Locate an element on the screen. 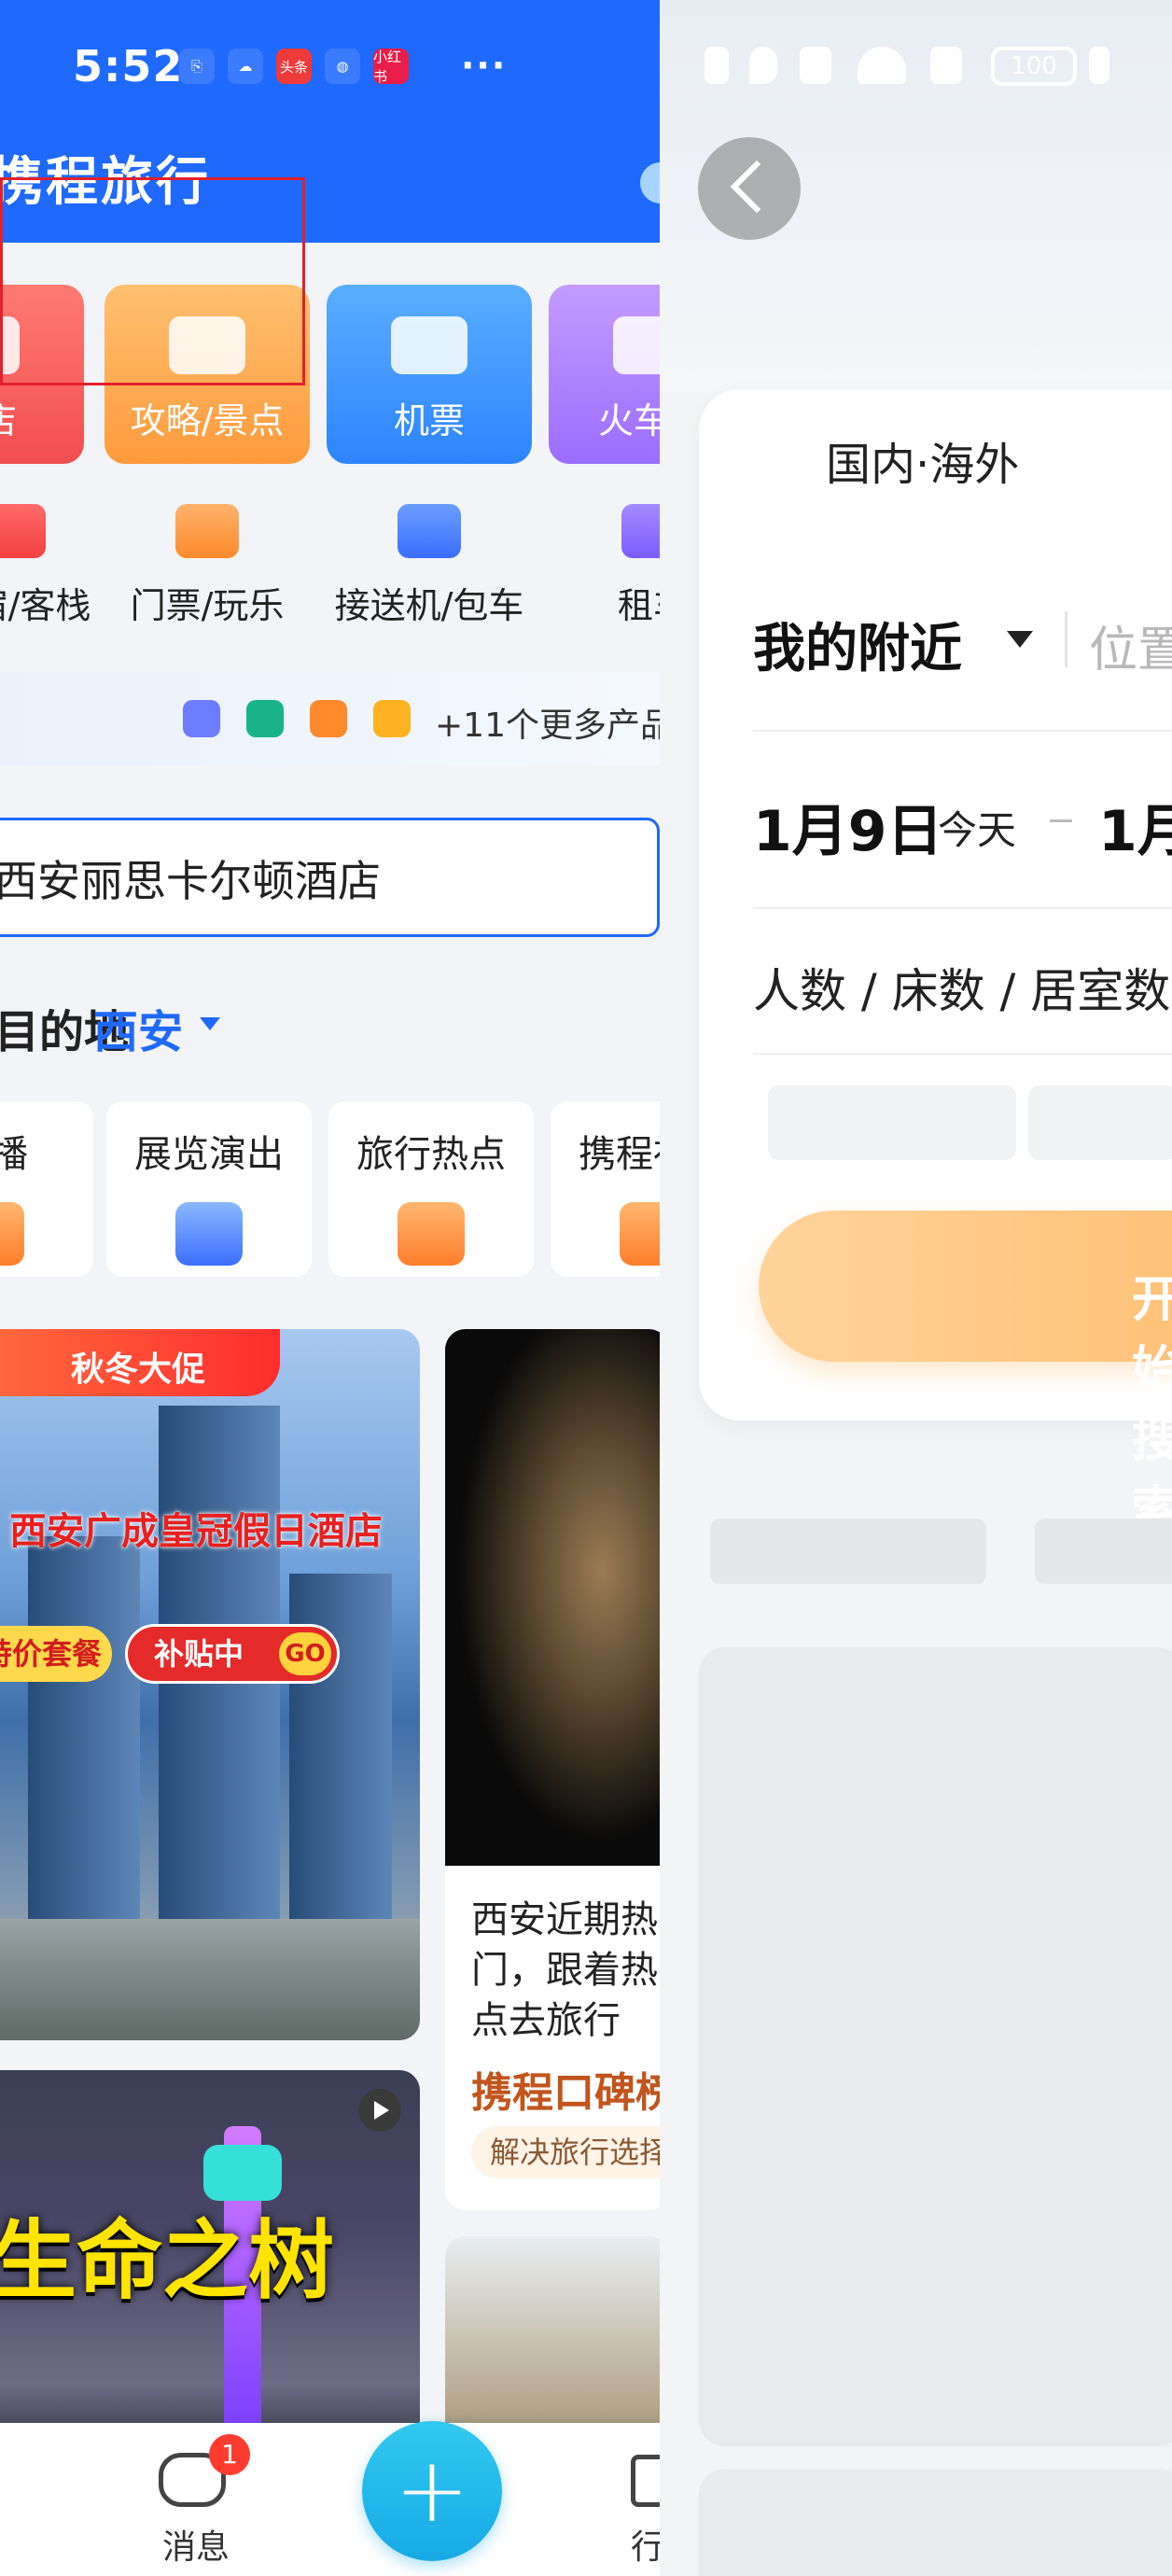 The width and height of the screenshot is (1172, 2576). chip-label: 携程社区 is located at coordinates (619, 1154).